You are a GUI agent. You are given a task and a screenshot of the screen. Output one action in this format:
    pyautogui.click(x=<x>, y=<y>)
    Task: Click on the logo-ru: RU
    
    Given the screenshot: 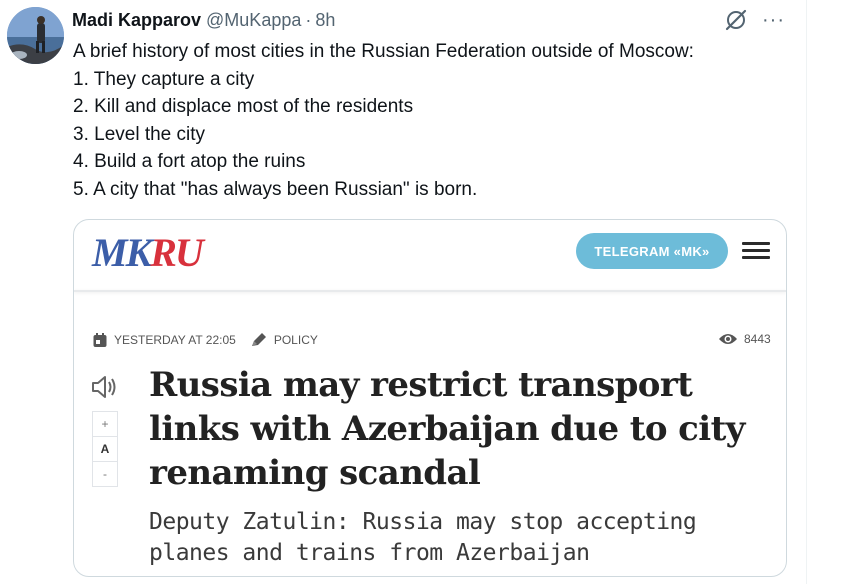 What is the action you would take?
    pyautogui.click(x=177, y=252)
    